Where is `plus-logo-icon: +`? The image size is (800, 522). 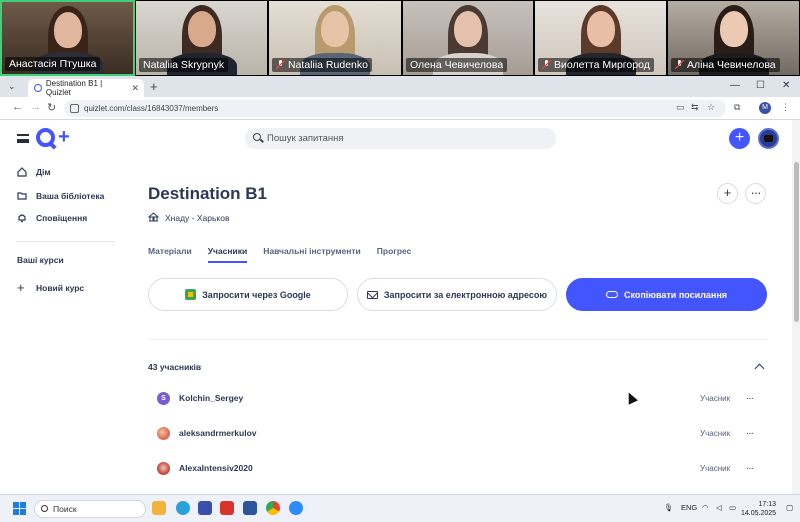
plus-logo-icon: + is located at coordinates (64, 137).